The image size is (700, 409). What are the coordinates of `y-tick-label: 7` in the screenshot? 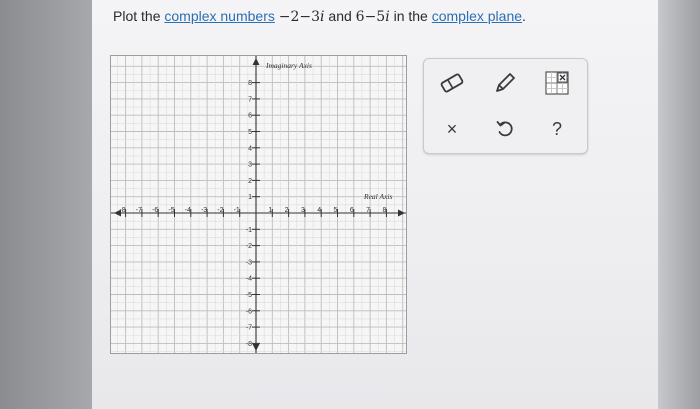 It's located at (250, 99).